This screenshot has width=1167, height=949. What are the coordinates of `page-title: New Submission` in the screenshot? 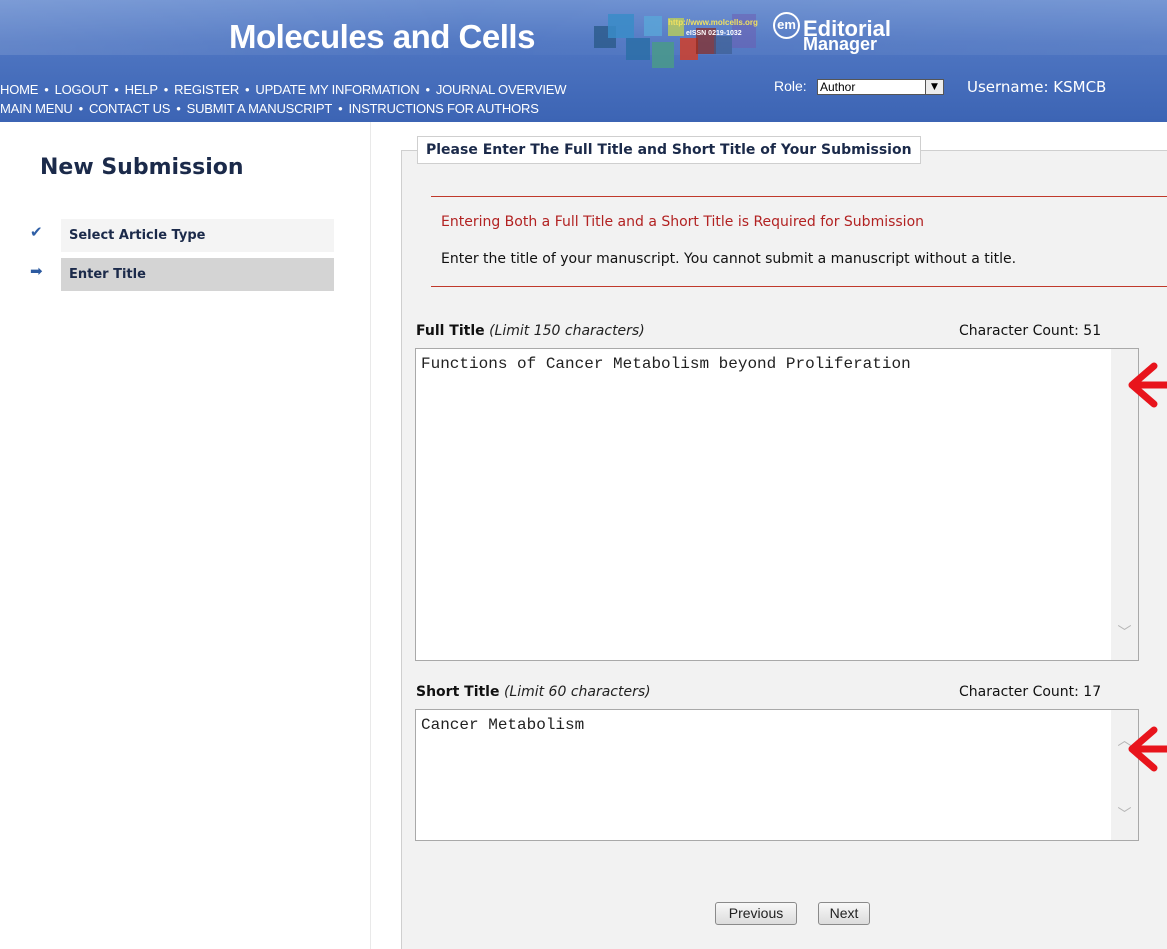 It's located at (142, 167).